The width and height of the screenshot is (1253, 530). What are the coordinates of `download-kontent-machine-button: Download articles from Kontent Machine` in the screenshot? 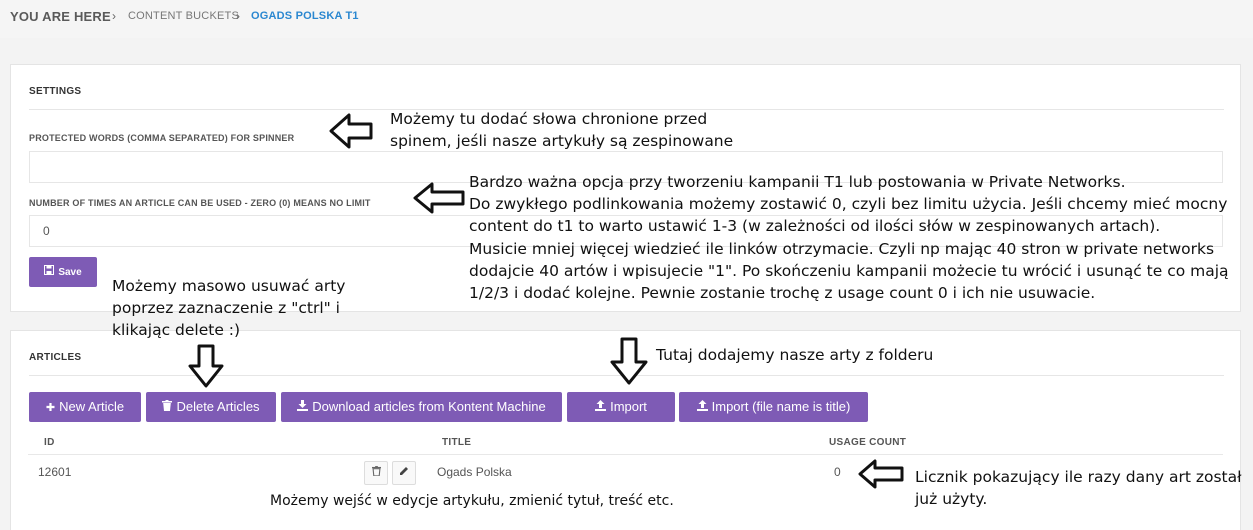 It's located at (421, 407).